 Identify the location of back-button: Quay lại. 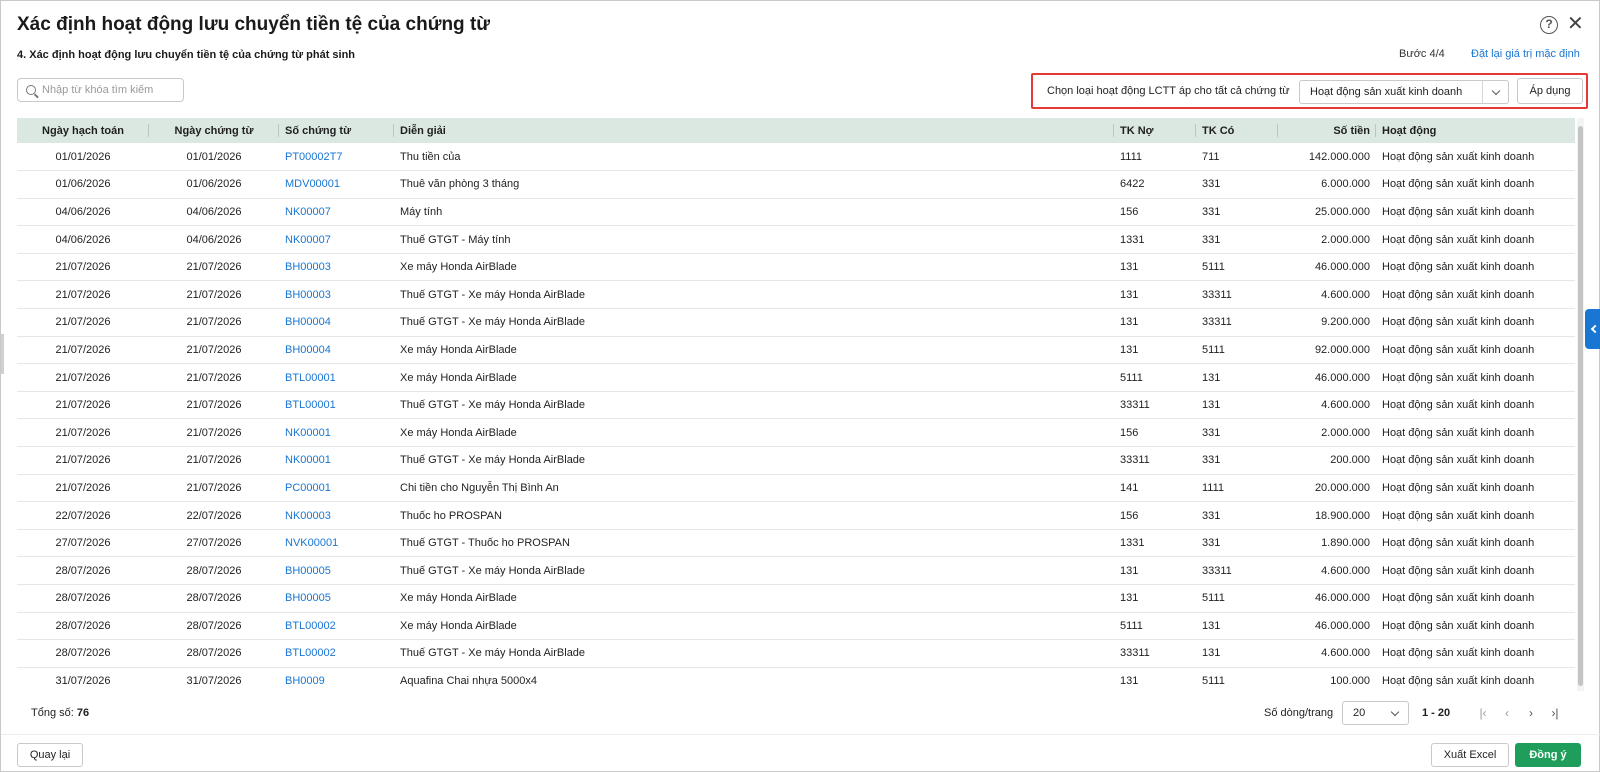
(50, 755).